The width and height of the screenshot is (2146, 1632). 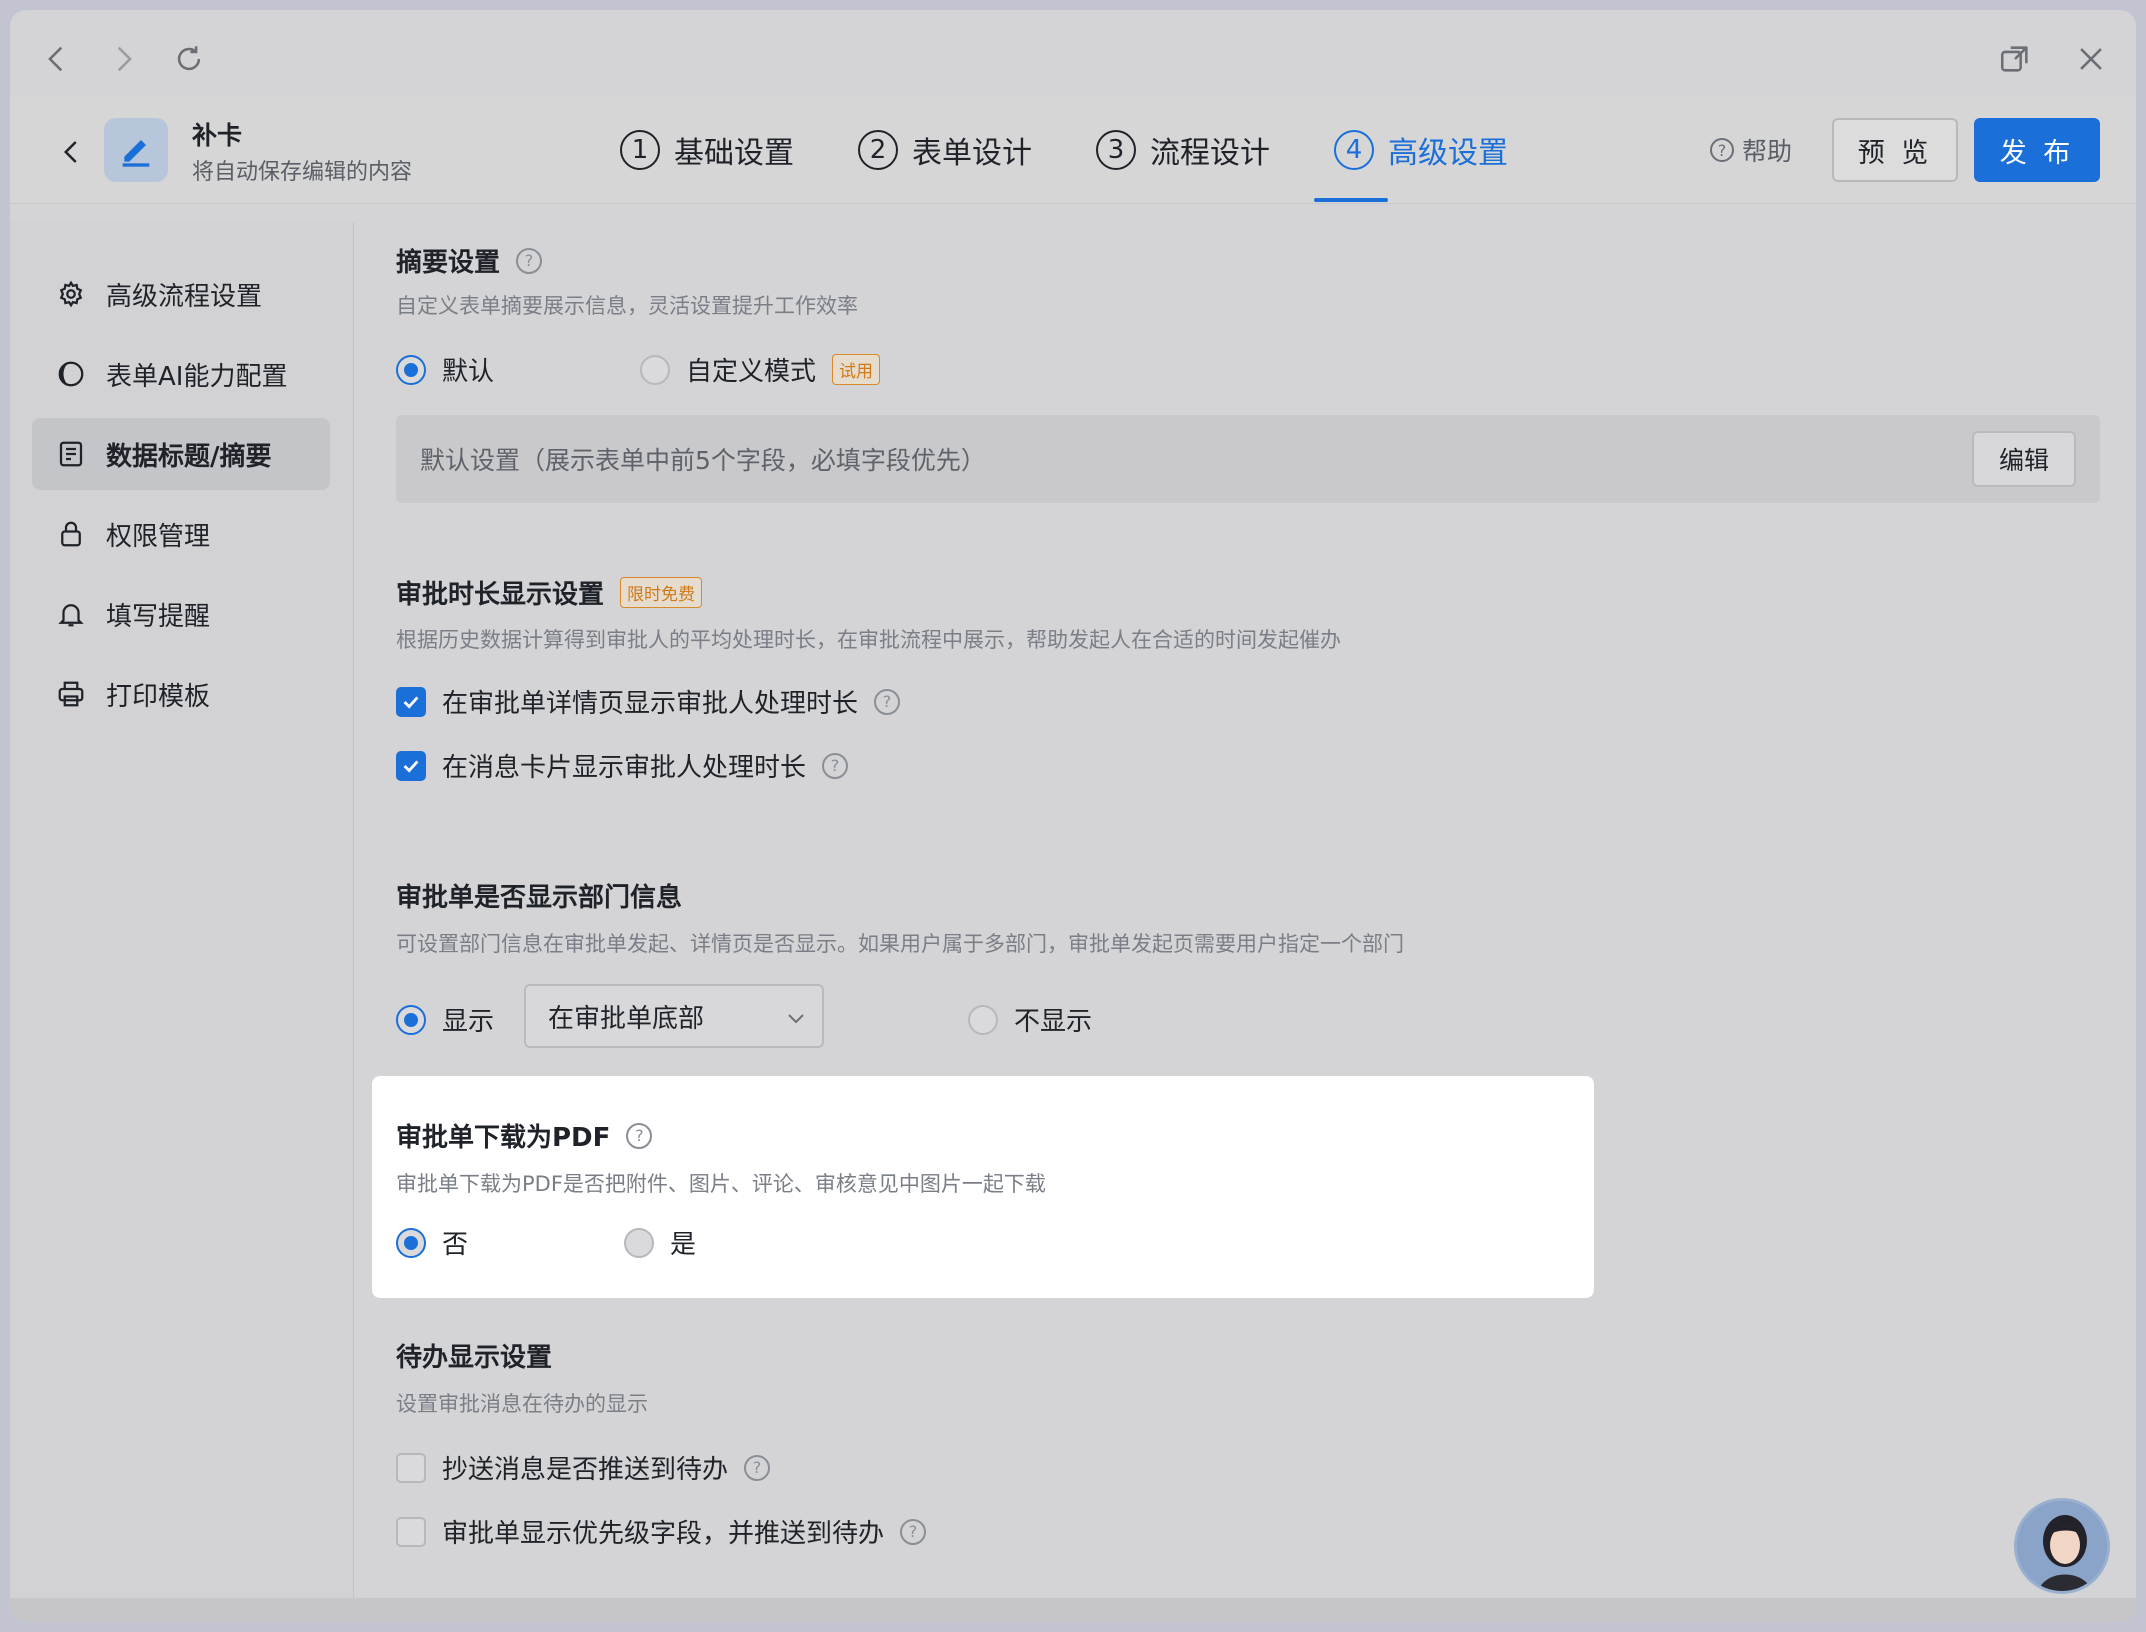 I want to click on sidebar-item-advanced-process: 高级流程设置, so click(x=181, y=294).